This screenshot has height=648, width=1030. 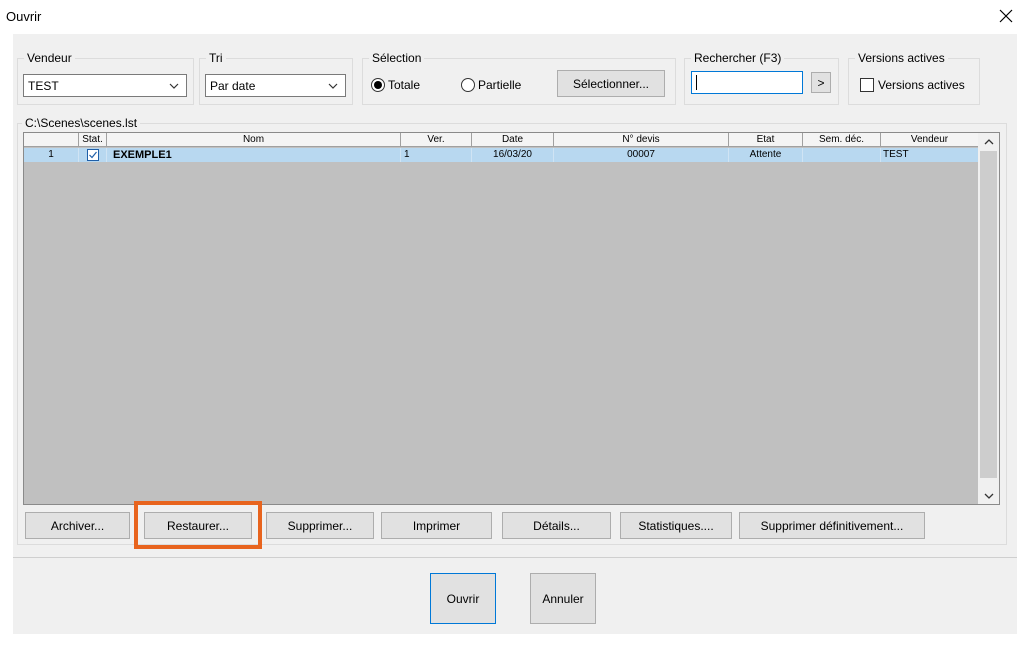 What do you see at coordinates (513, 140) in the screenshot?
I see `col-header-date: Date` at bounding box center [513, 140].